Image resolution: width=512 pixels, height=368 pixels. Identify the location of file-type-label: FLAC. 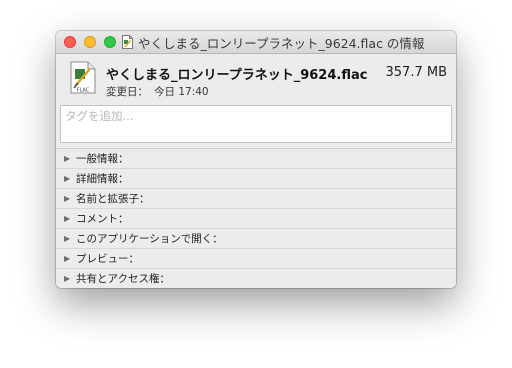
(83, 91).